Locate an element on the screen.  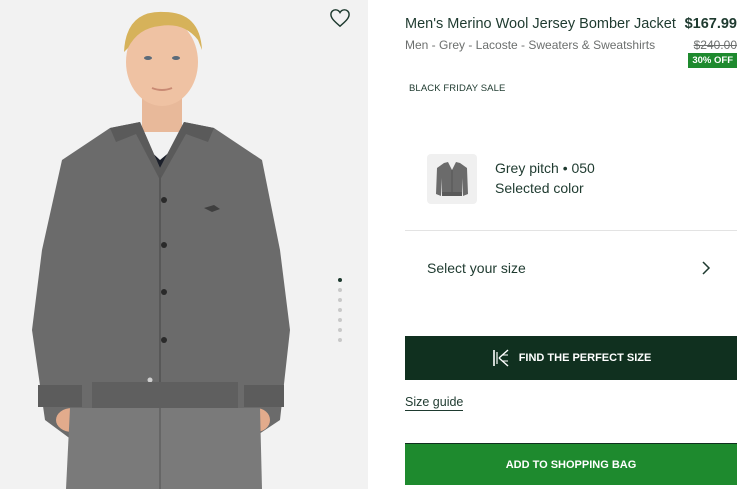
fit-finder-icon is located at coordinates (500, 358).